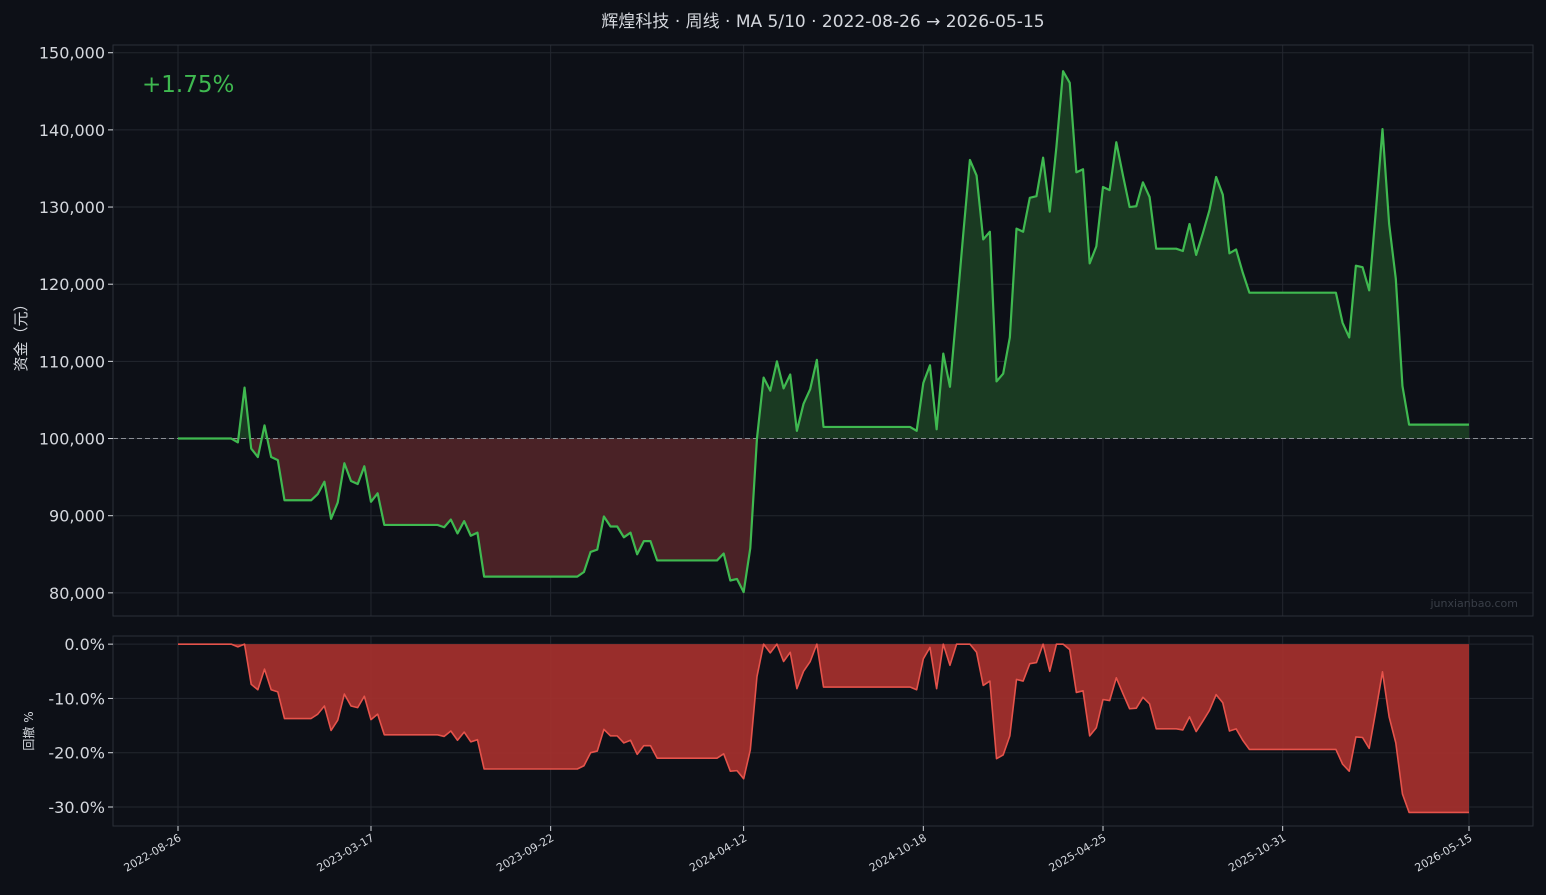 The width and height of the screenshot is (1546, 895). Describe the element at coordinates (76, 753) in the screenshot. I see `drawdown-y-tick-label-2: -20.0%` at that location.